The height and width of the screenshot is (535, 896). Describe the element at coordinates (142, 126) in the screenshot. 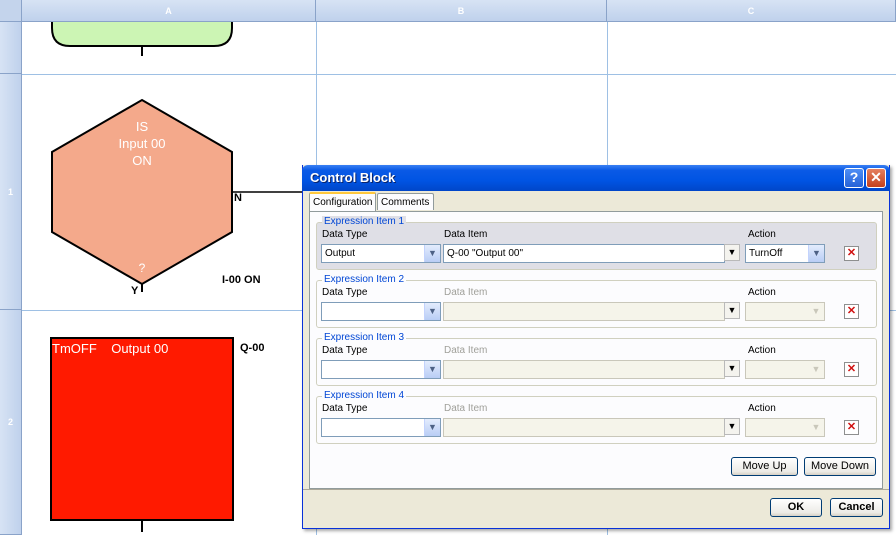

I see `decision-line: IS` at that location.